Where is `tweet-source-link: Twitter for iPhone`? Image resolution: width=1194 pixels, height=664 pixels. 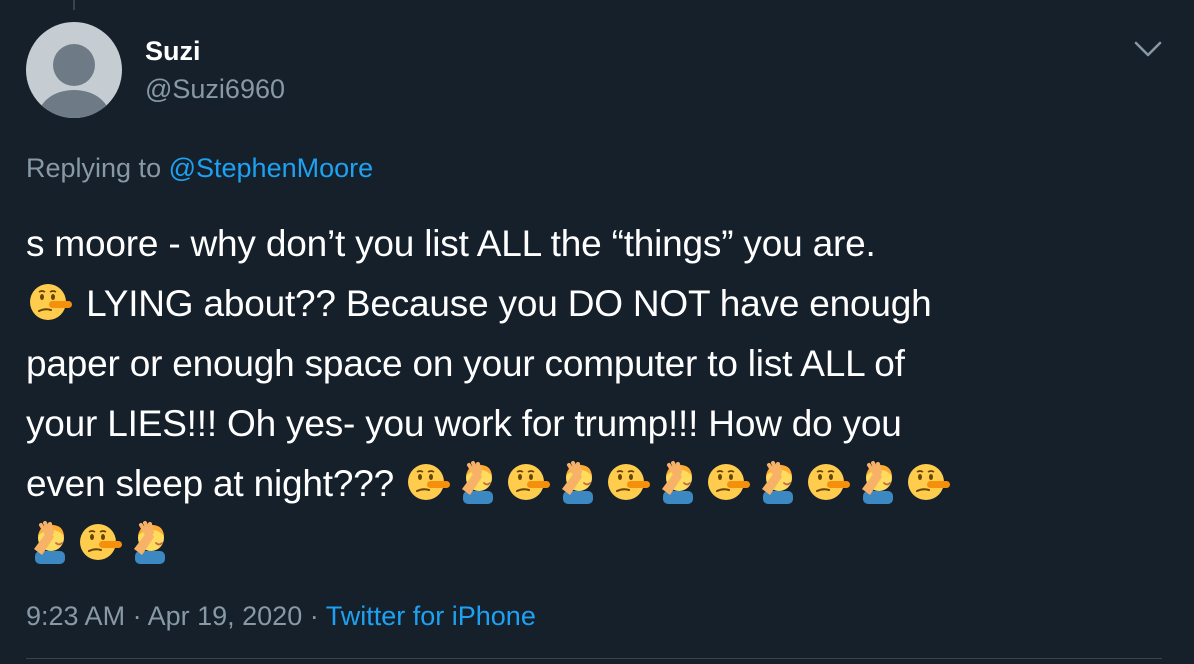 tweet-source-link: Twitter for iPhone is located at coordinates (431, 616).